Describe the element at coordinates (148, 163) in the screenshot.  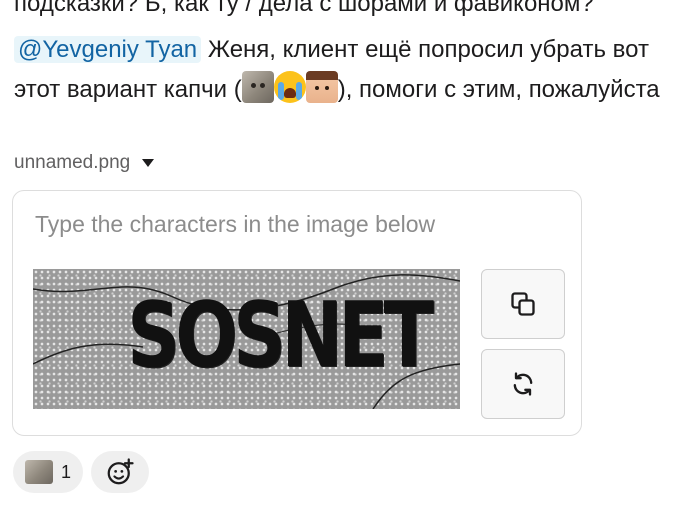
I see `chevron-down-icon` at that location.